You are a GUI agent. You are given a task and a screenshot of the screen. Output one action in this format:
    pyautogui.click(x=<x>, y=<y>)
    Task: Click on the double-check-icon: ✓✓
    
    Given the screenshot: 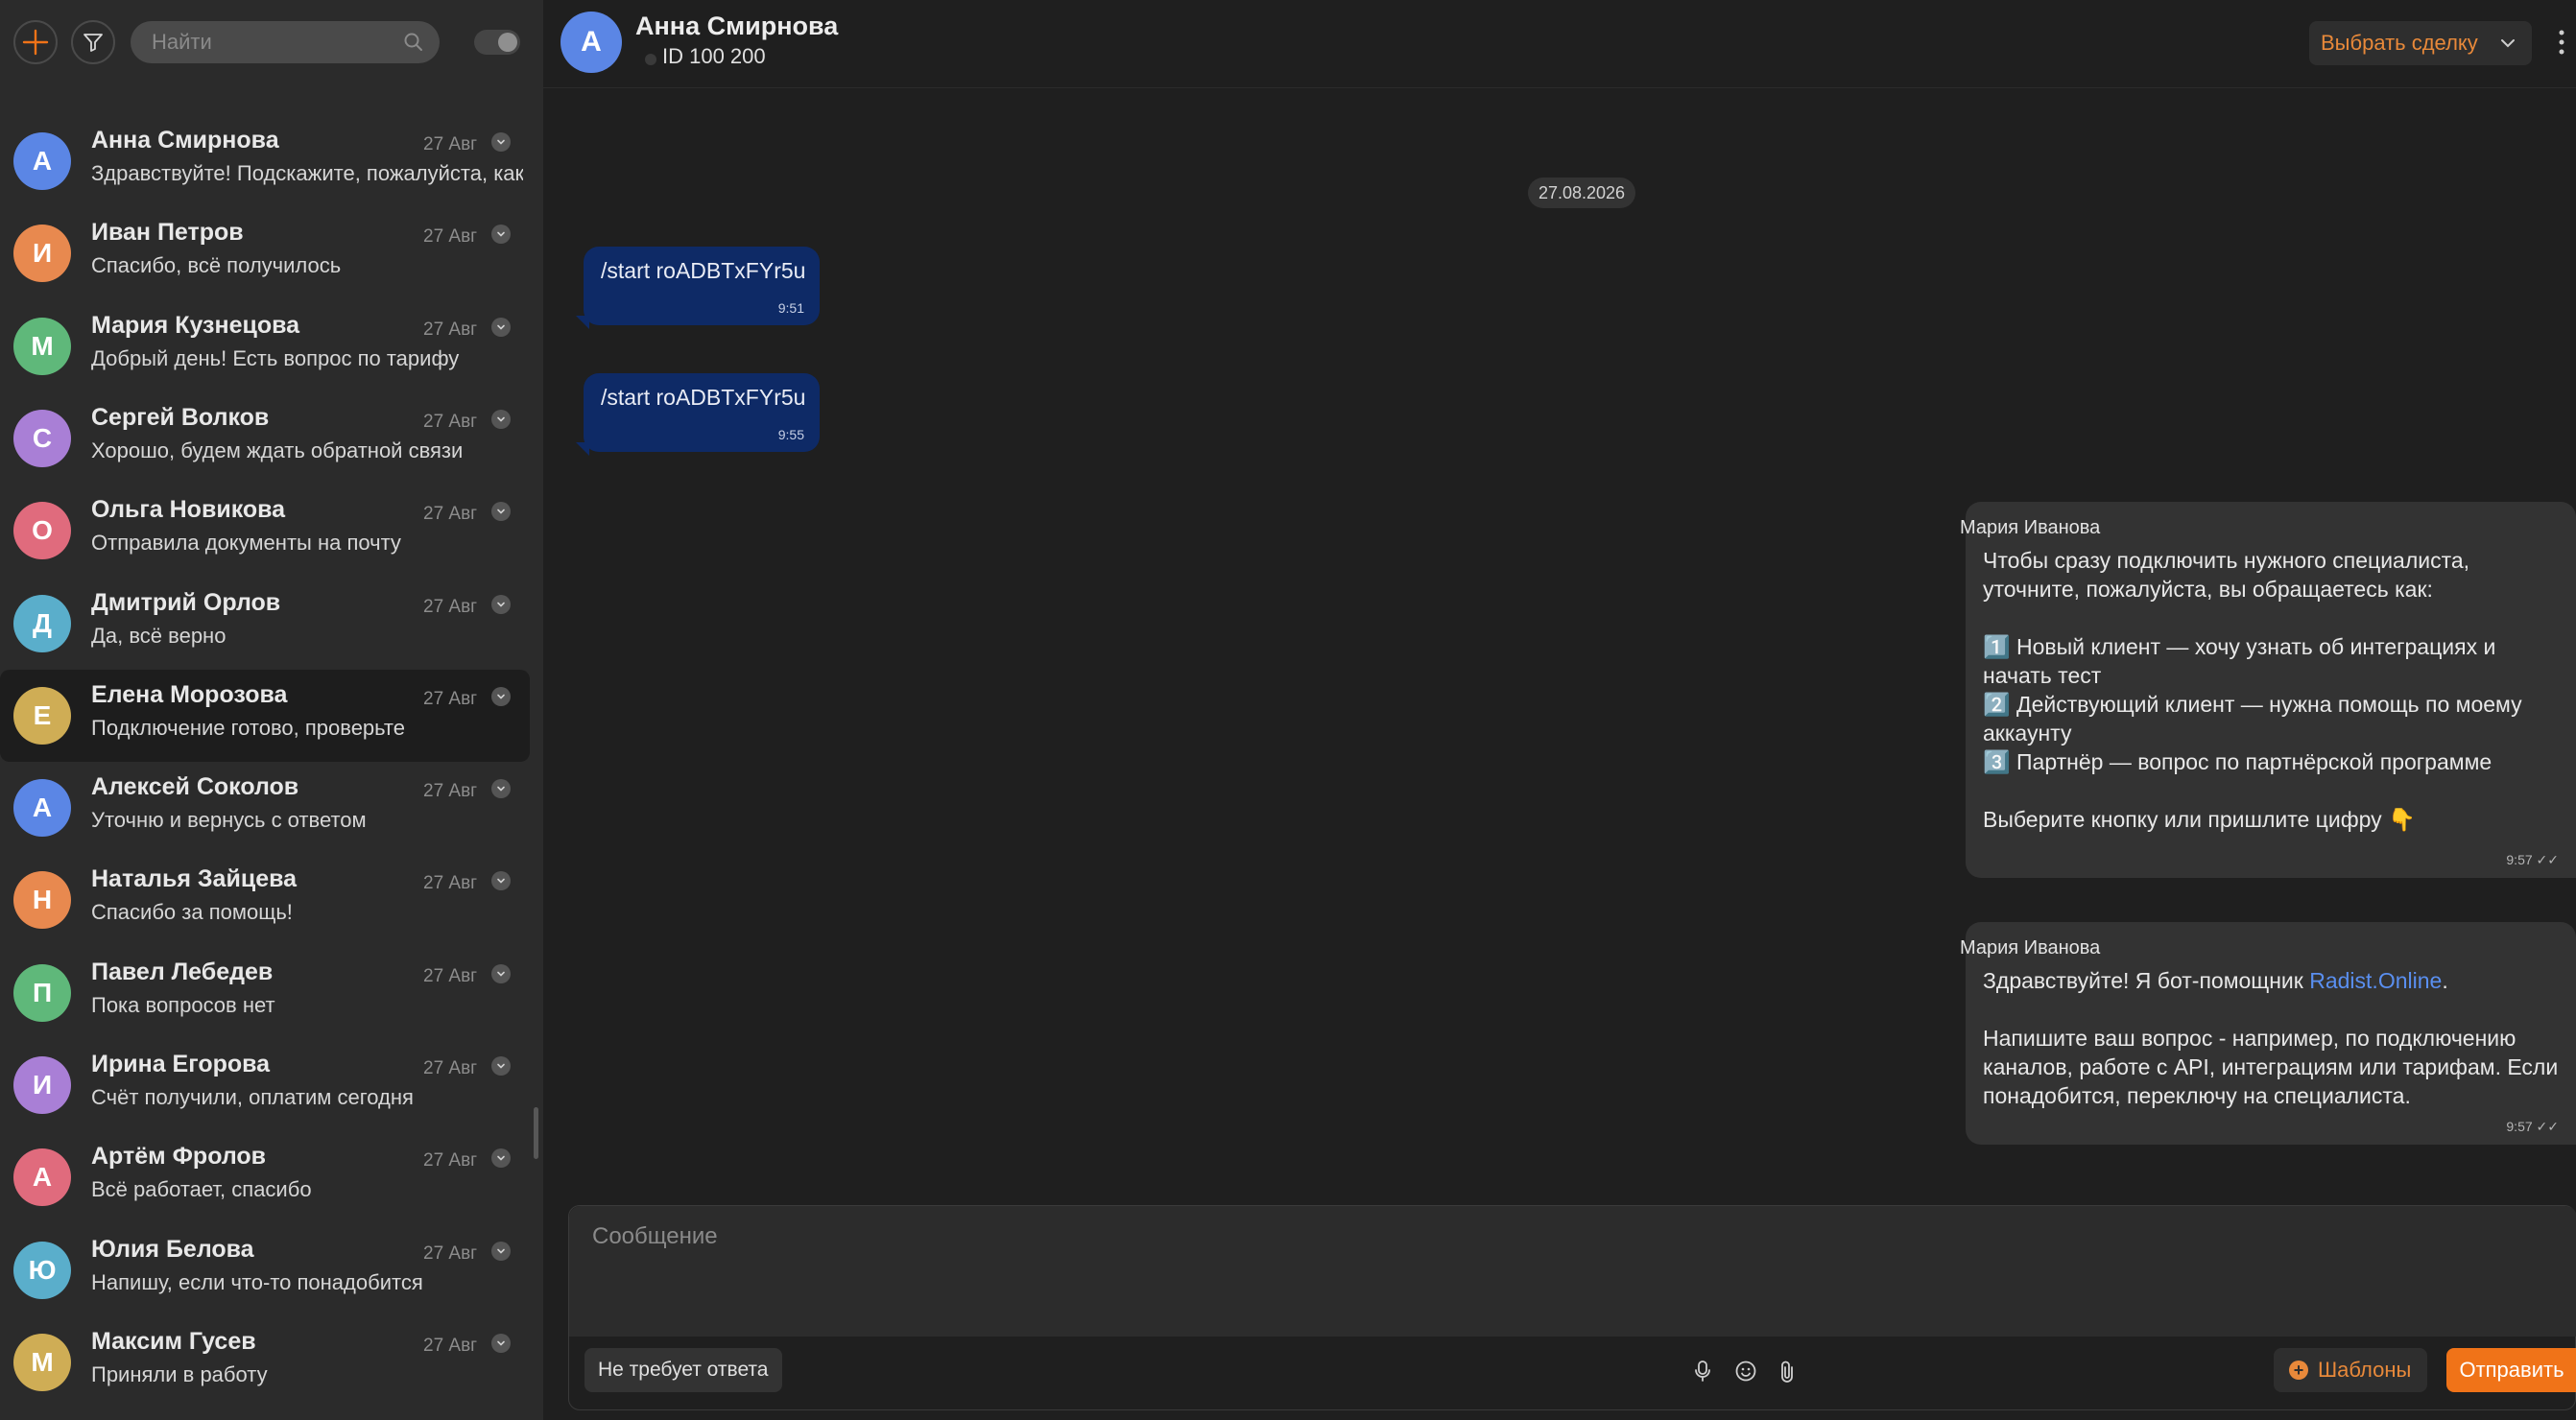 What is the action you would take?
    pyautogui.click(x=2547, y=1126)
    